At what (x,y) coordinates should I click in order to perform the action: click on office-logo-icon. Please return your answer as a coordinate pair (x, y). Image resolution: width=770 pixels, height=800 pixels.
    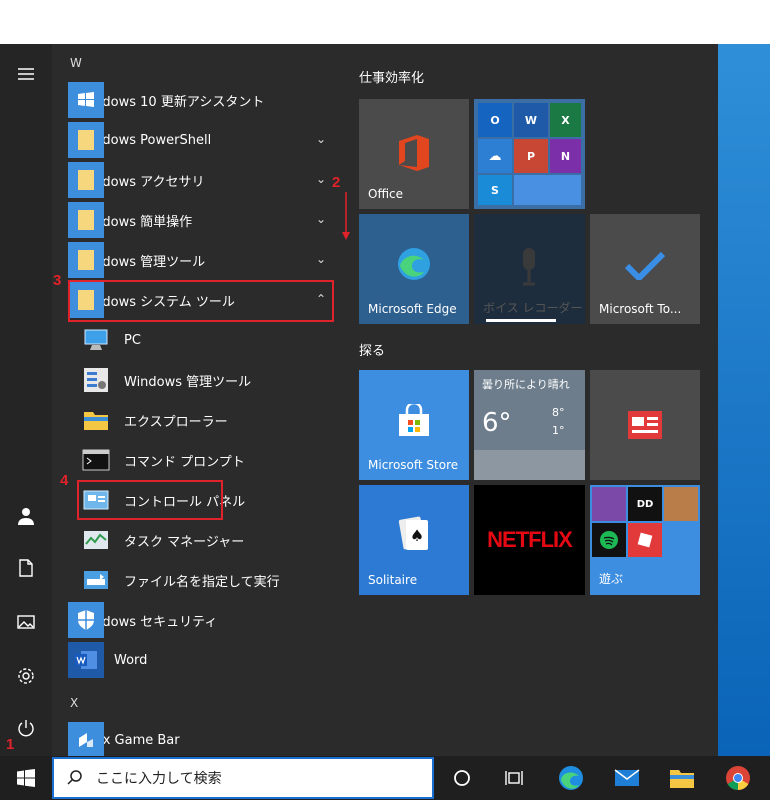
    Looking at the image, I should click on (414, 153).